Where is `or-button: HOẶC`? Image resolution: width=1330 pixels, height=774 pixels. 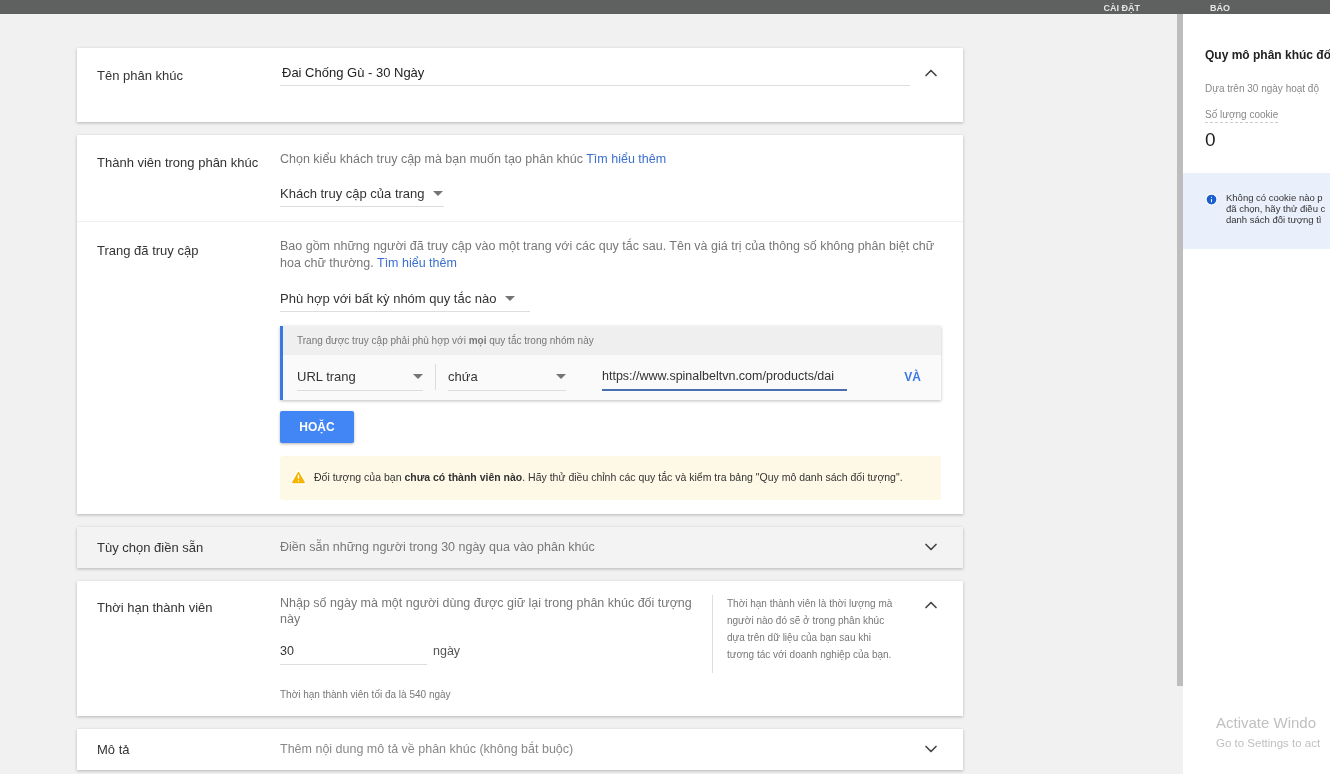 or-button: HOẶC is located at coordinates (317, 426).